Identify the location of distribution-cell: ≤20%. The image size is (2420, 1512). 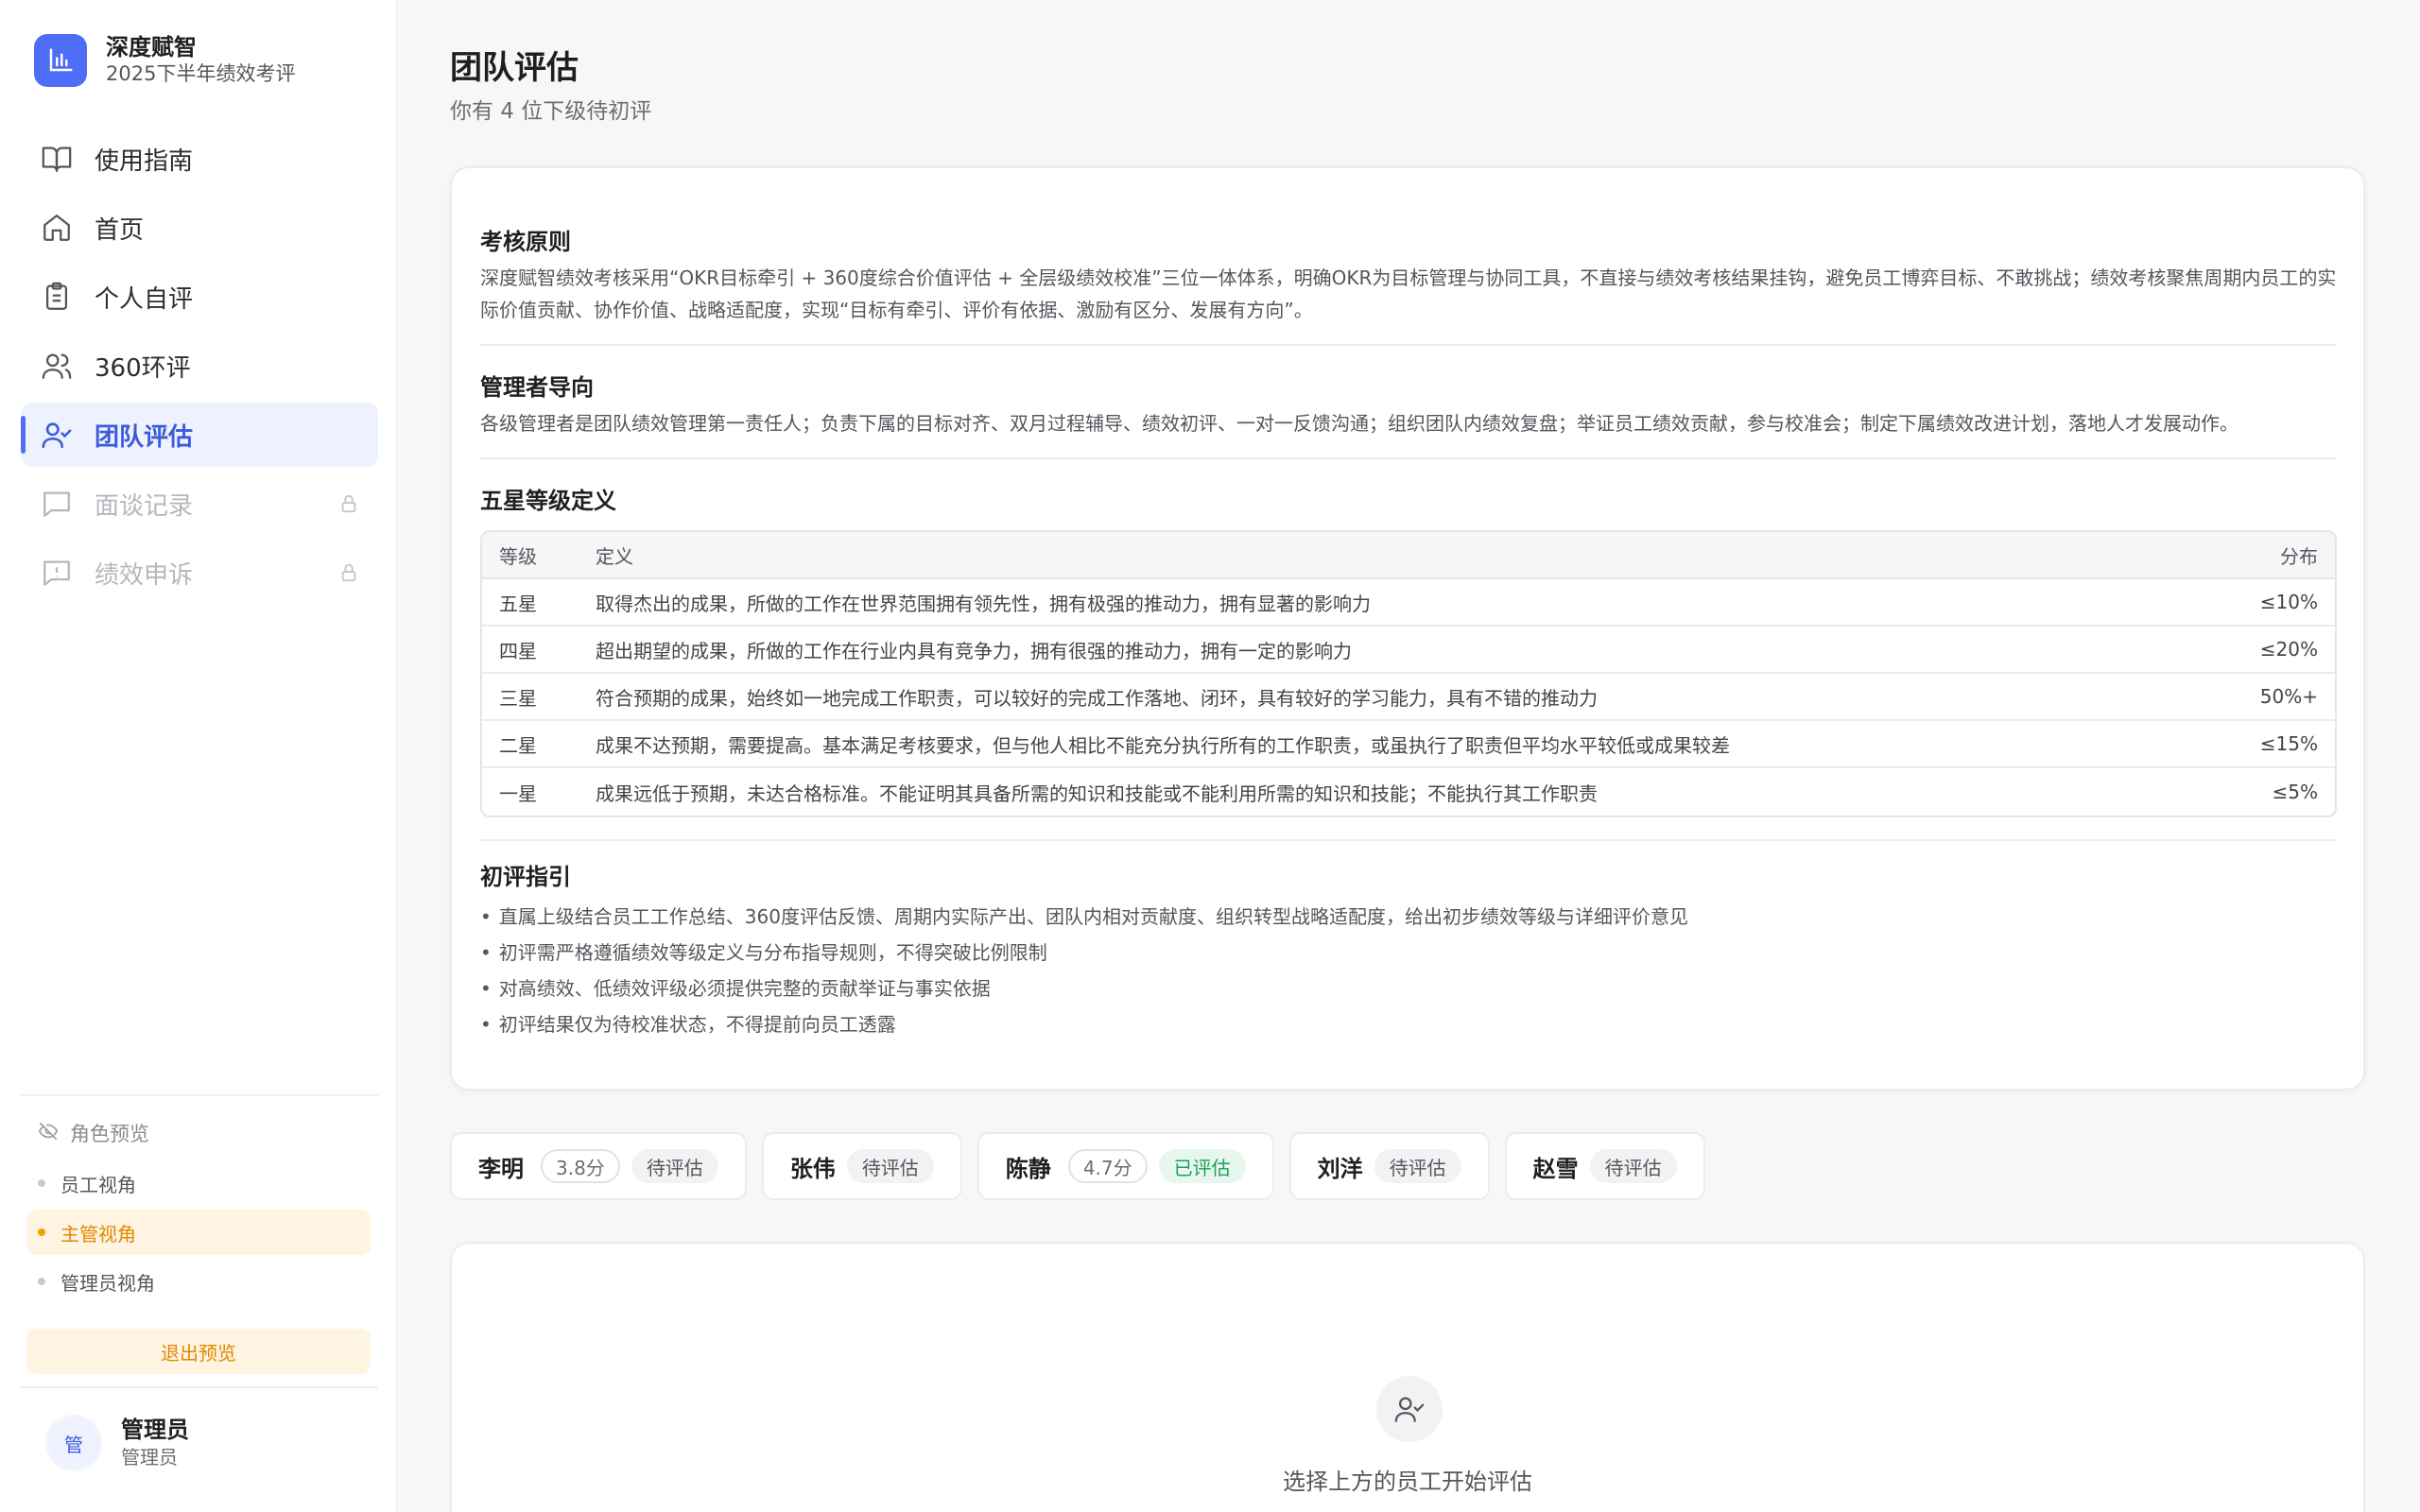
(2259, 650).